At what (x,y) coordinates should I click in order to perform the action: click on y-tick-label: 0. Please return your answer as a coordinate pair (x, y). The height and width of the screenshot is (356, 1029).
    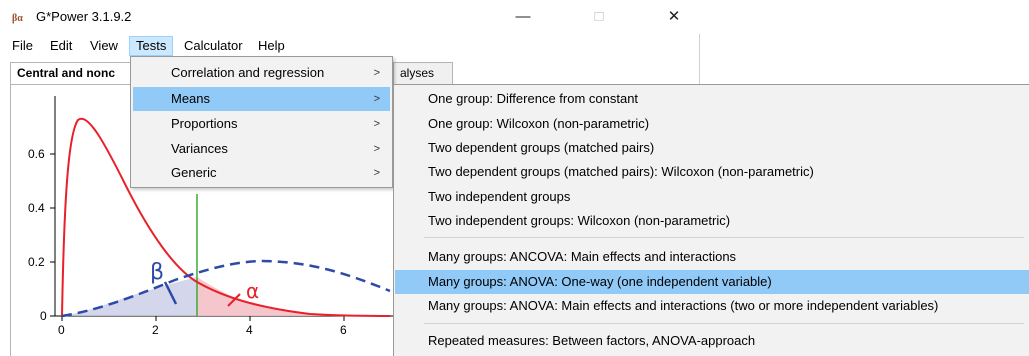
    Looking at the image, I should click on (43, 316).